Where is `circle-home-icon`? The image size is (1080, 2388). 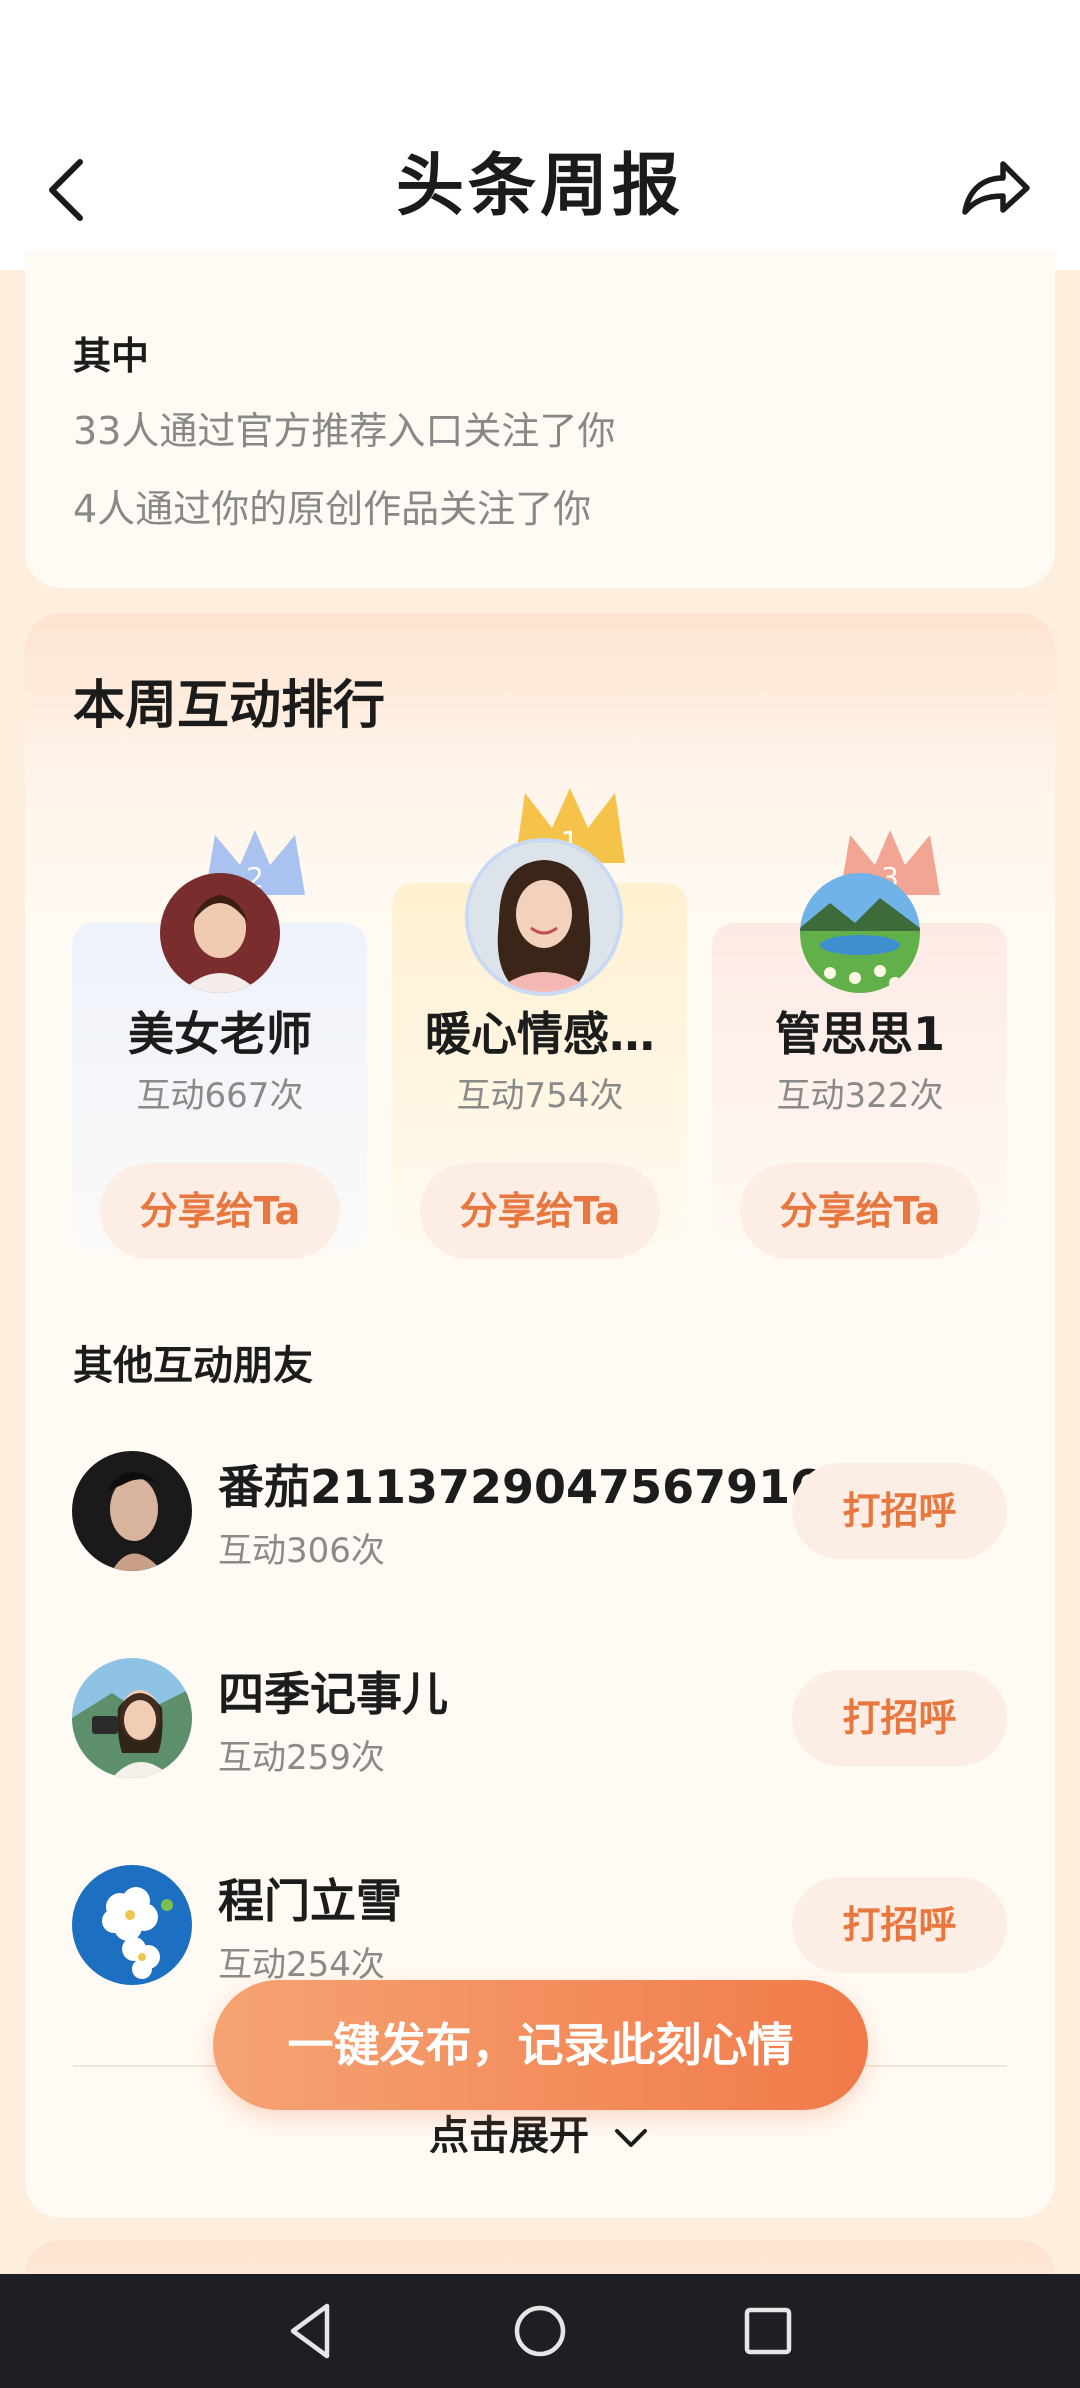 circle-home-icon is located at coordinates (540, 2331).